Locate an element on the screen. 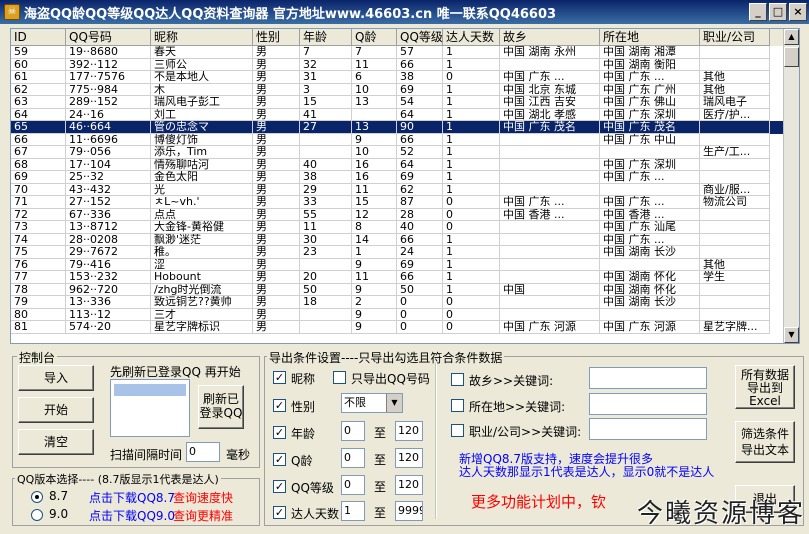  table-row: 80 113··12 三才男 9 0 0 is located at coordinates (405, 314).